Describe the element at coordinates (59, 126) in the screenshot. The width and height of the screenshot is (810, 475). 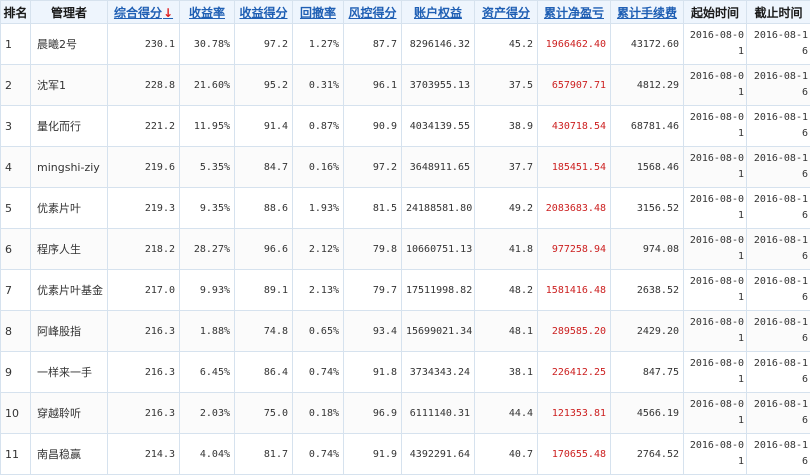
I see `manager-link: 量化而行` at that location.